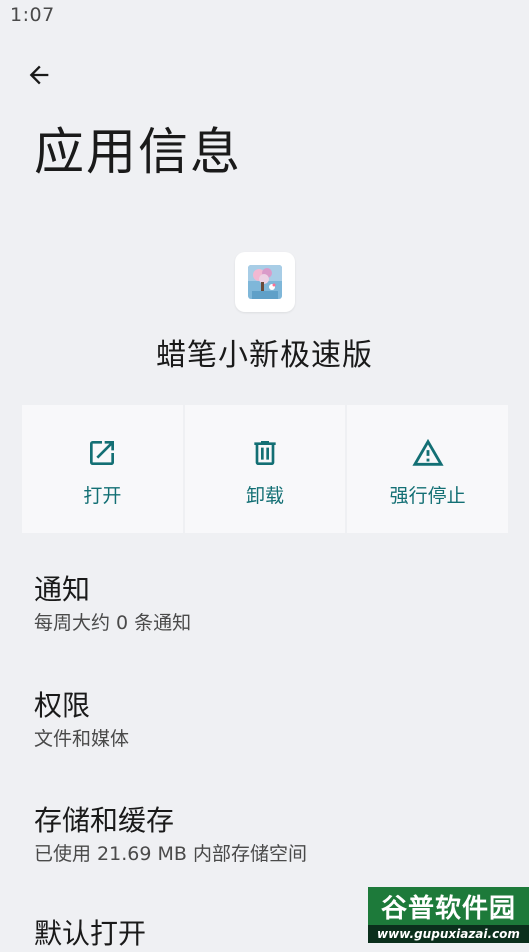  What do you see at coordinates (62, 589) in the screenshot?
I see `notifications-title: 通知` at bounding box center [62, 589].